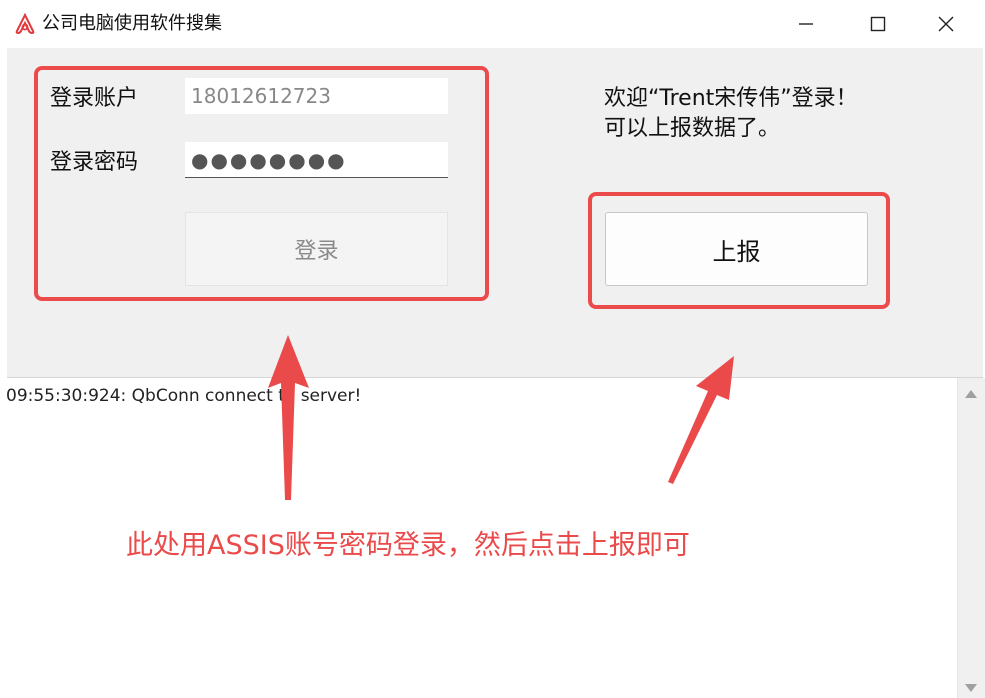 Image resolution: width=985 pixels, height=698 pixels. What do you see at coordinates (739, 250) in the screenshot?
I see `report-highlight-box` at bounding box center [739, 250].